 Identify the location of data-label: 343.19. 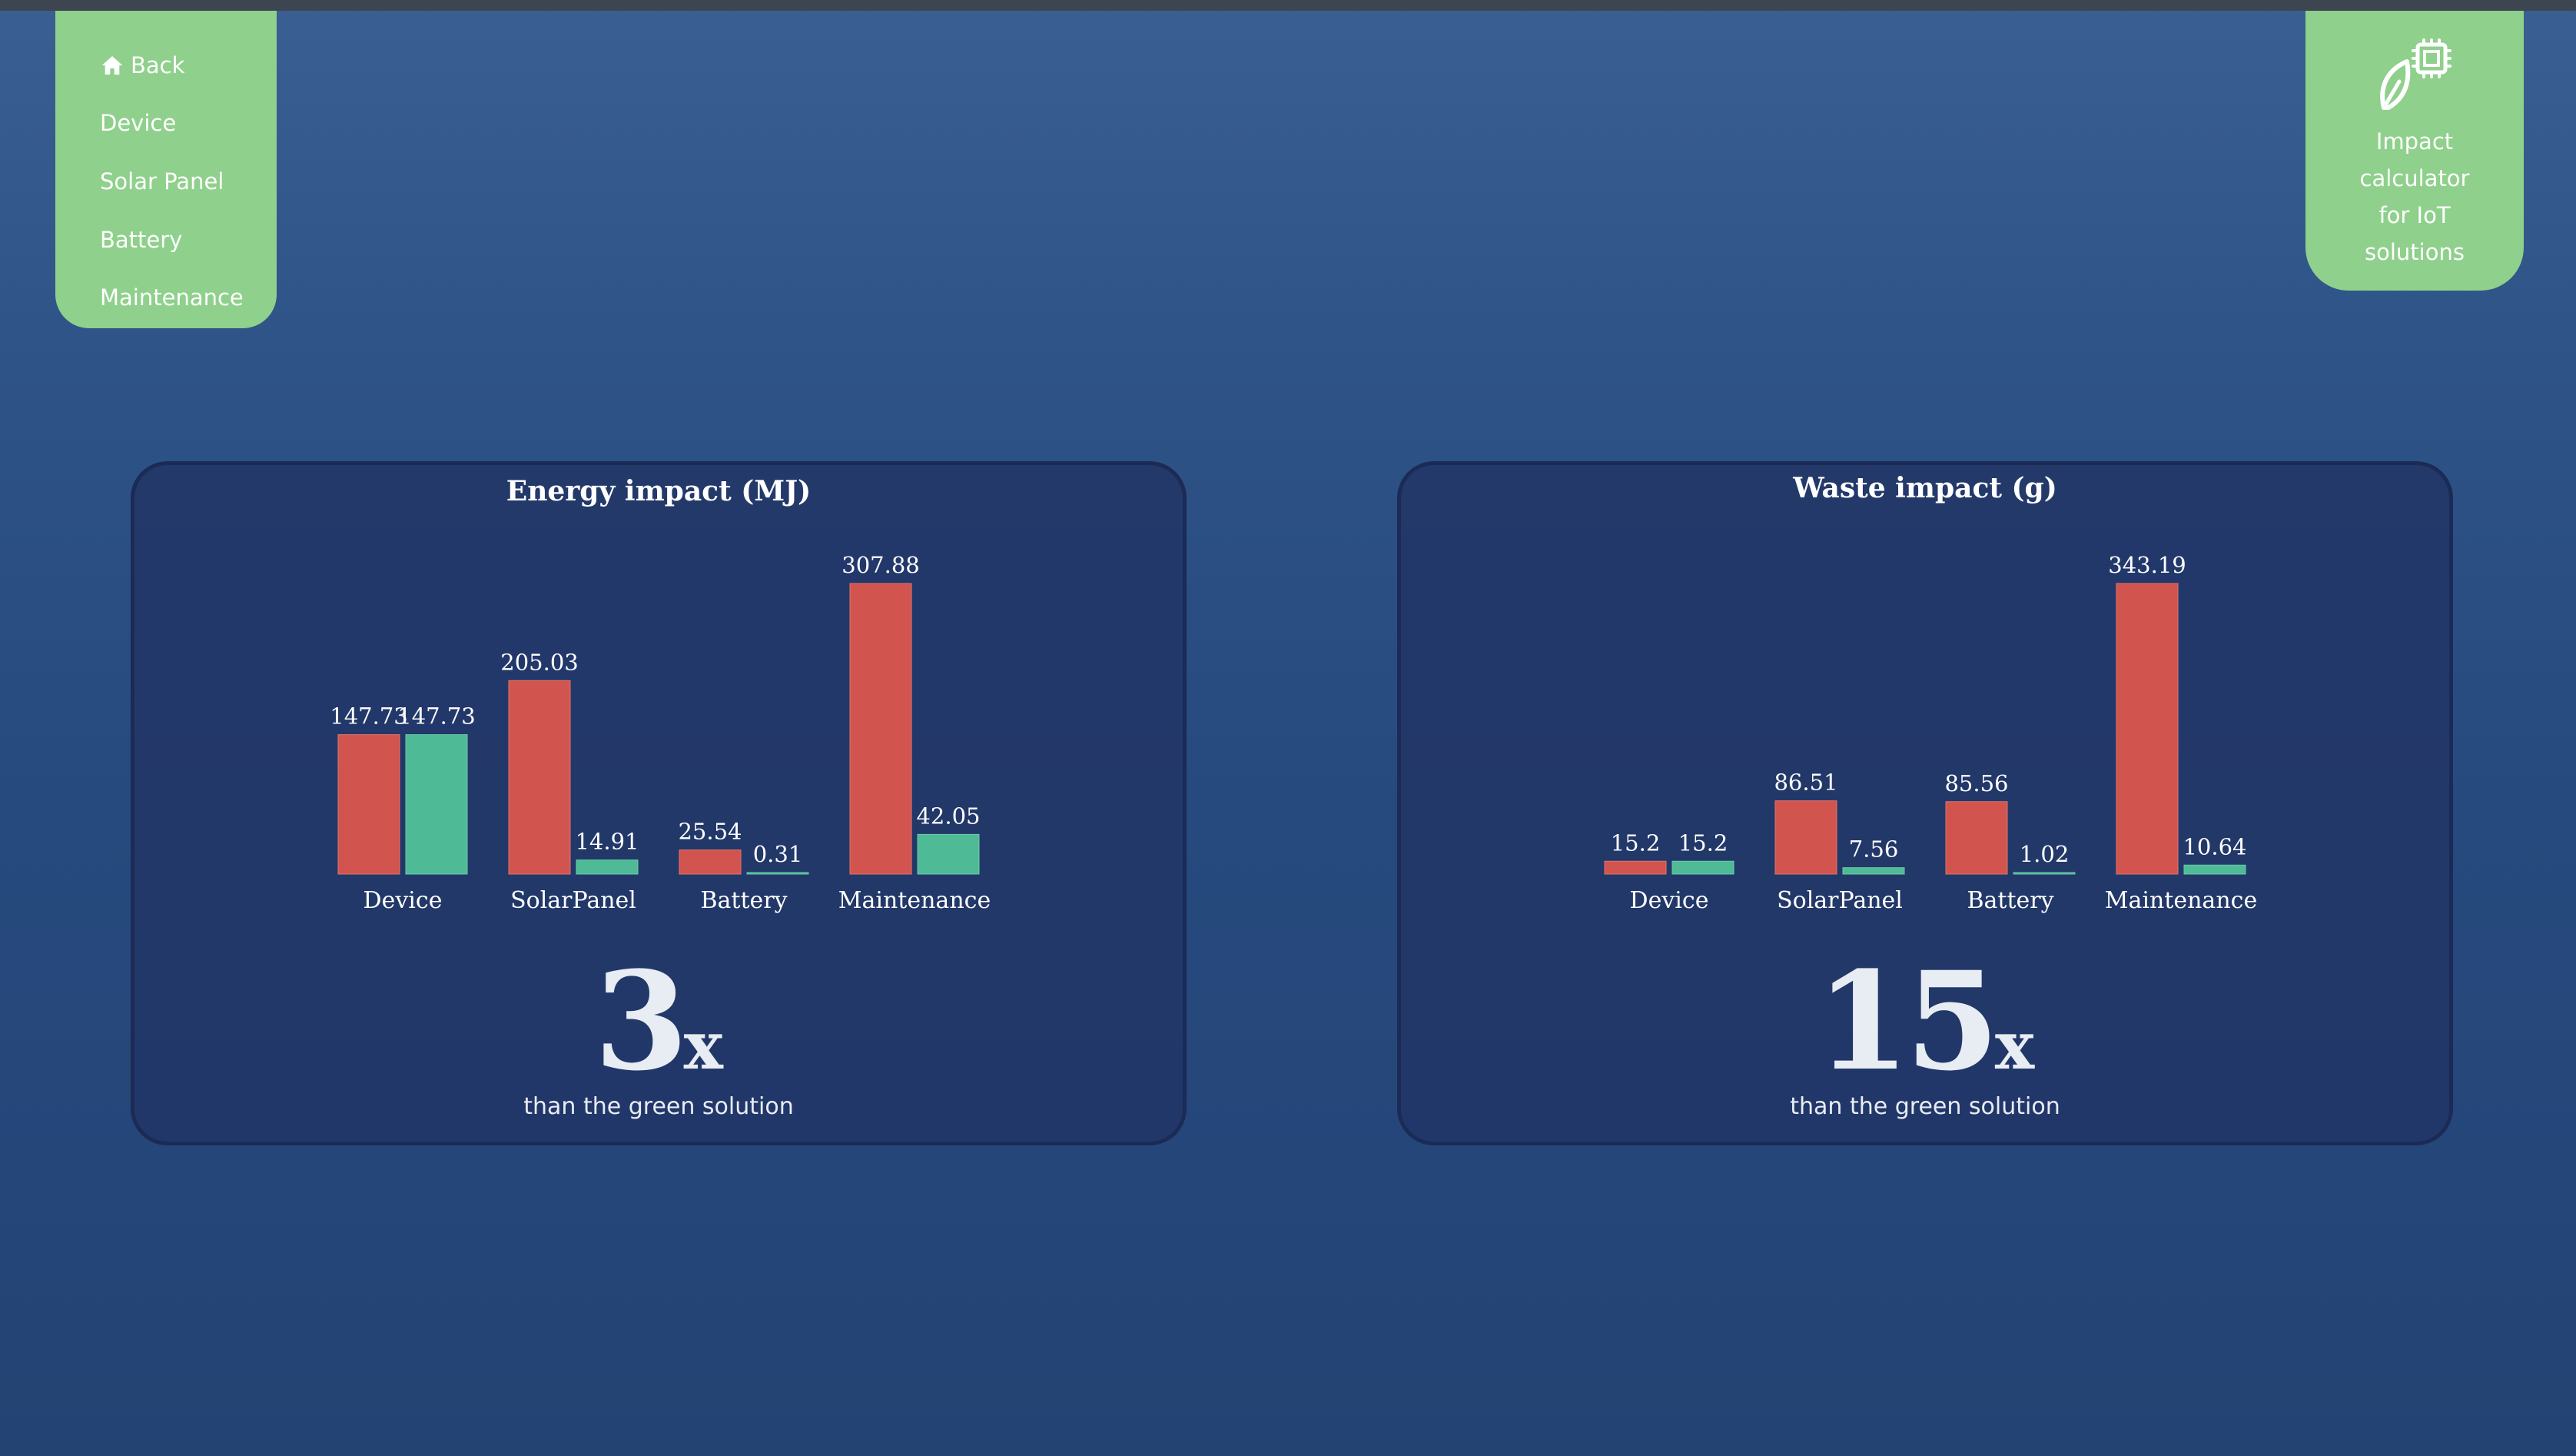
(2147, 565).